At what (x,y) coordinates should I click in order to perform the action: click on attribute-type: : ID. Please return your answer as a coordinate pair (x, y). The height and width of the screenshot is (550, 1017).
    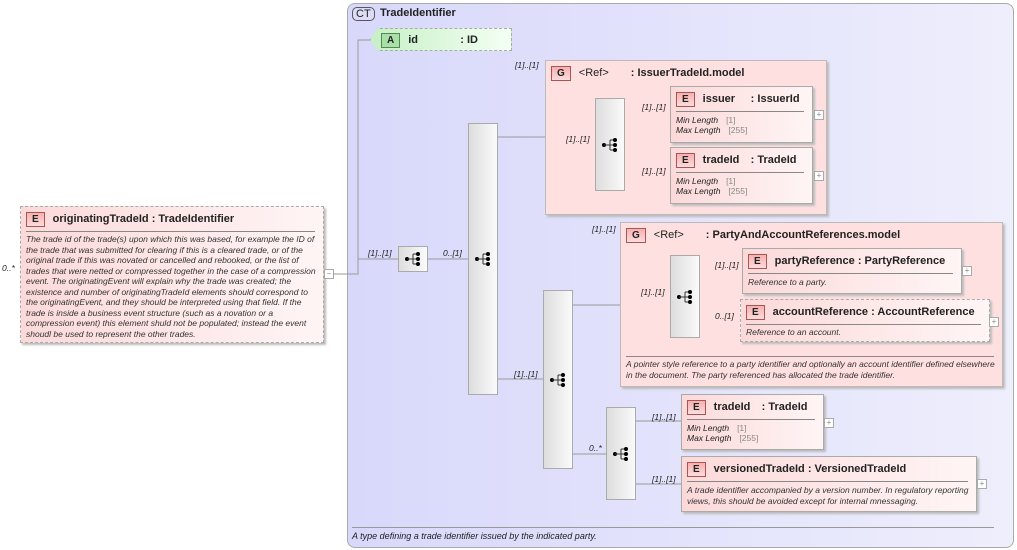
    Looking at the image, I should click on (469, 40).